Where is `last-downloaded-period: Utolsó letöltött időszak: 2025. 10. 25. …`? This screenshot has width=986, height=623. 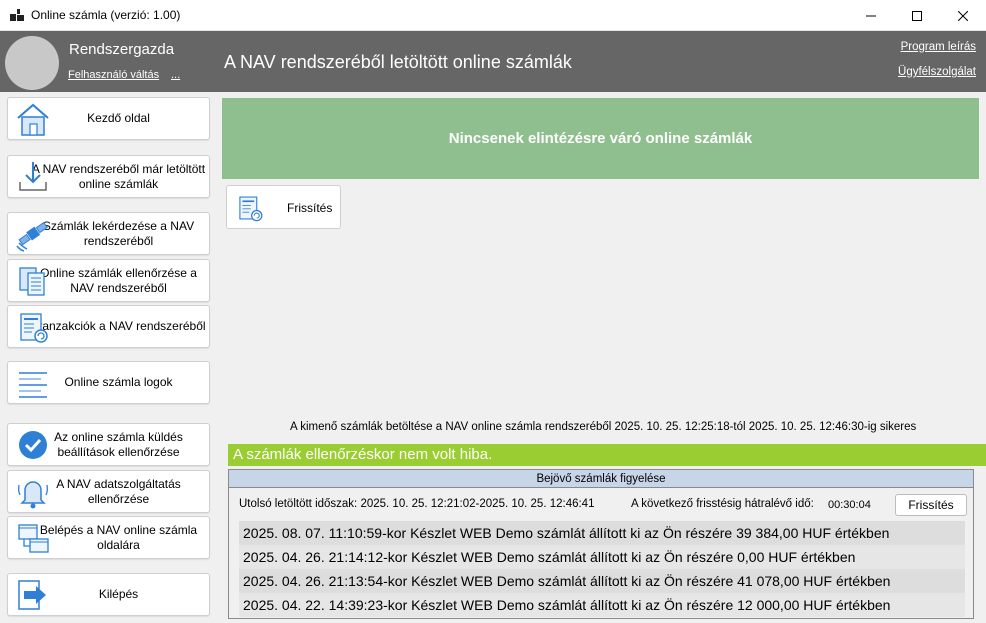 last-downloaded-period: Utolsó letöltött időszak: 2025. 10. 25. … is located at coordinates (417, 504).